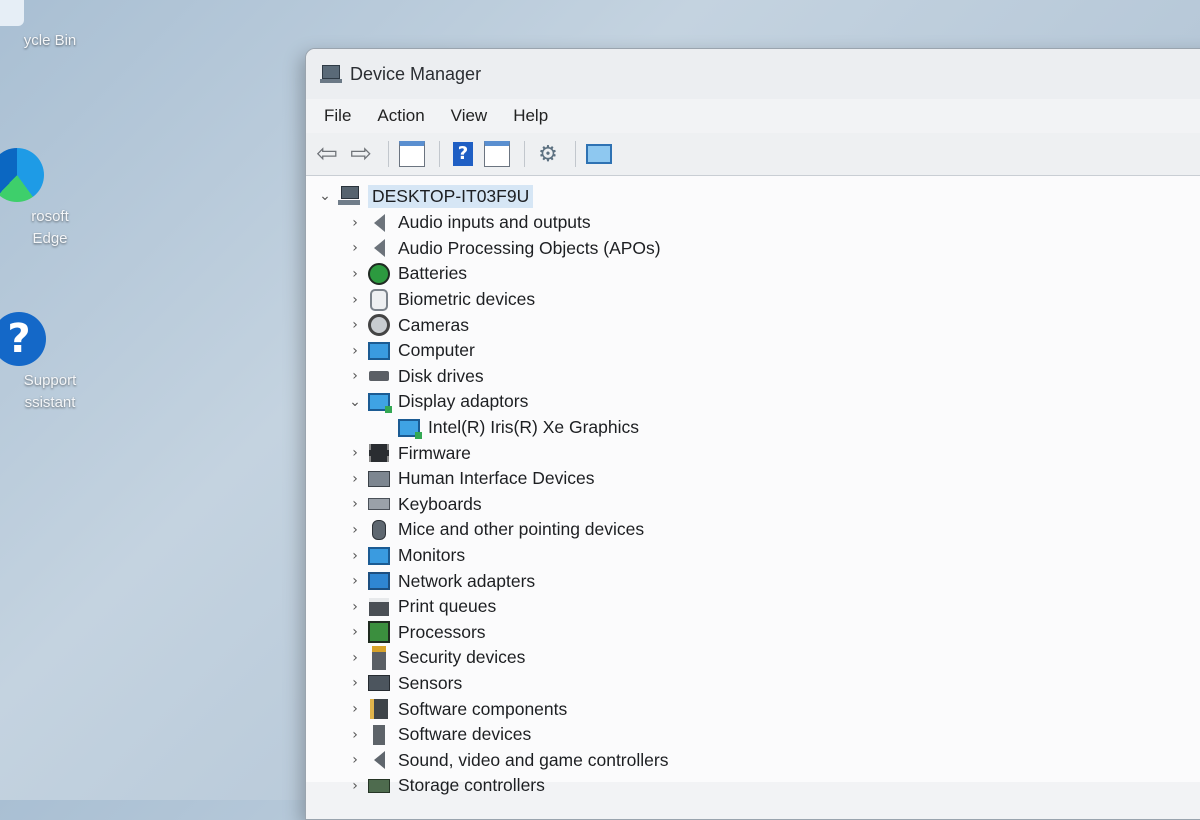 Image resolution: width=1200 pixels, height=820 pixels. Describe the element at coordinates (753, 479) in the screenshot. I see `tree-node-hid: › Human Interface Devices` at that location.